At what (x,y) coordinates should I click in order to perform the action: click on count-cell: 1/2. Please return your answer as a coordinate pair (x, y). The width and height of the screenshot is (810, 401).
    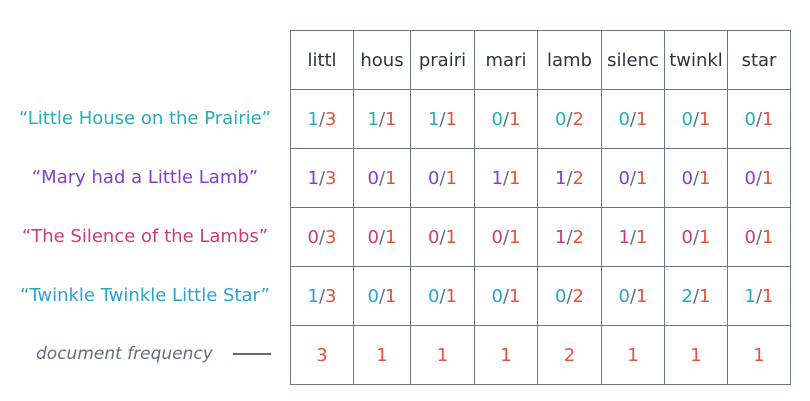
    Looking at the image, I should click on (569, 178).